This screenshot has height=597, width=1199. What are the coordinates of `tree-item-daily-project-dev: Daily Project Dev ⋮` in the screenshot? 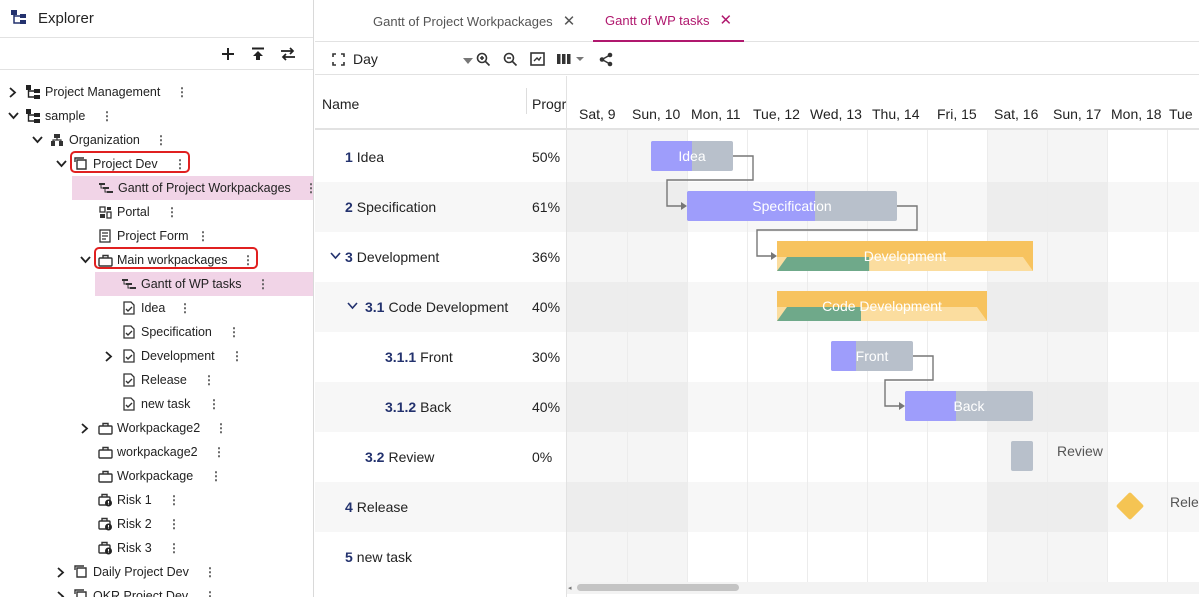 It's located at (156, 572).